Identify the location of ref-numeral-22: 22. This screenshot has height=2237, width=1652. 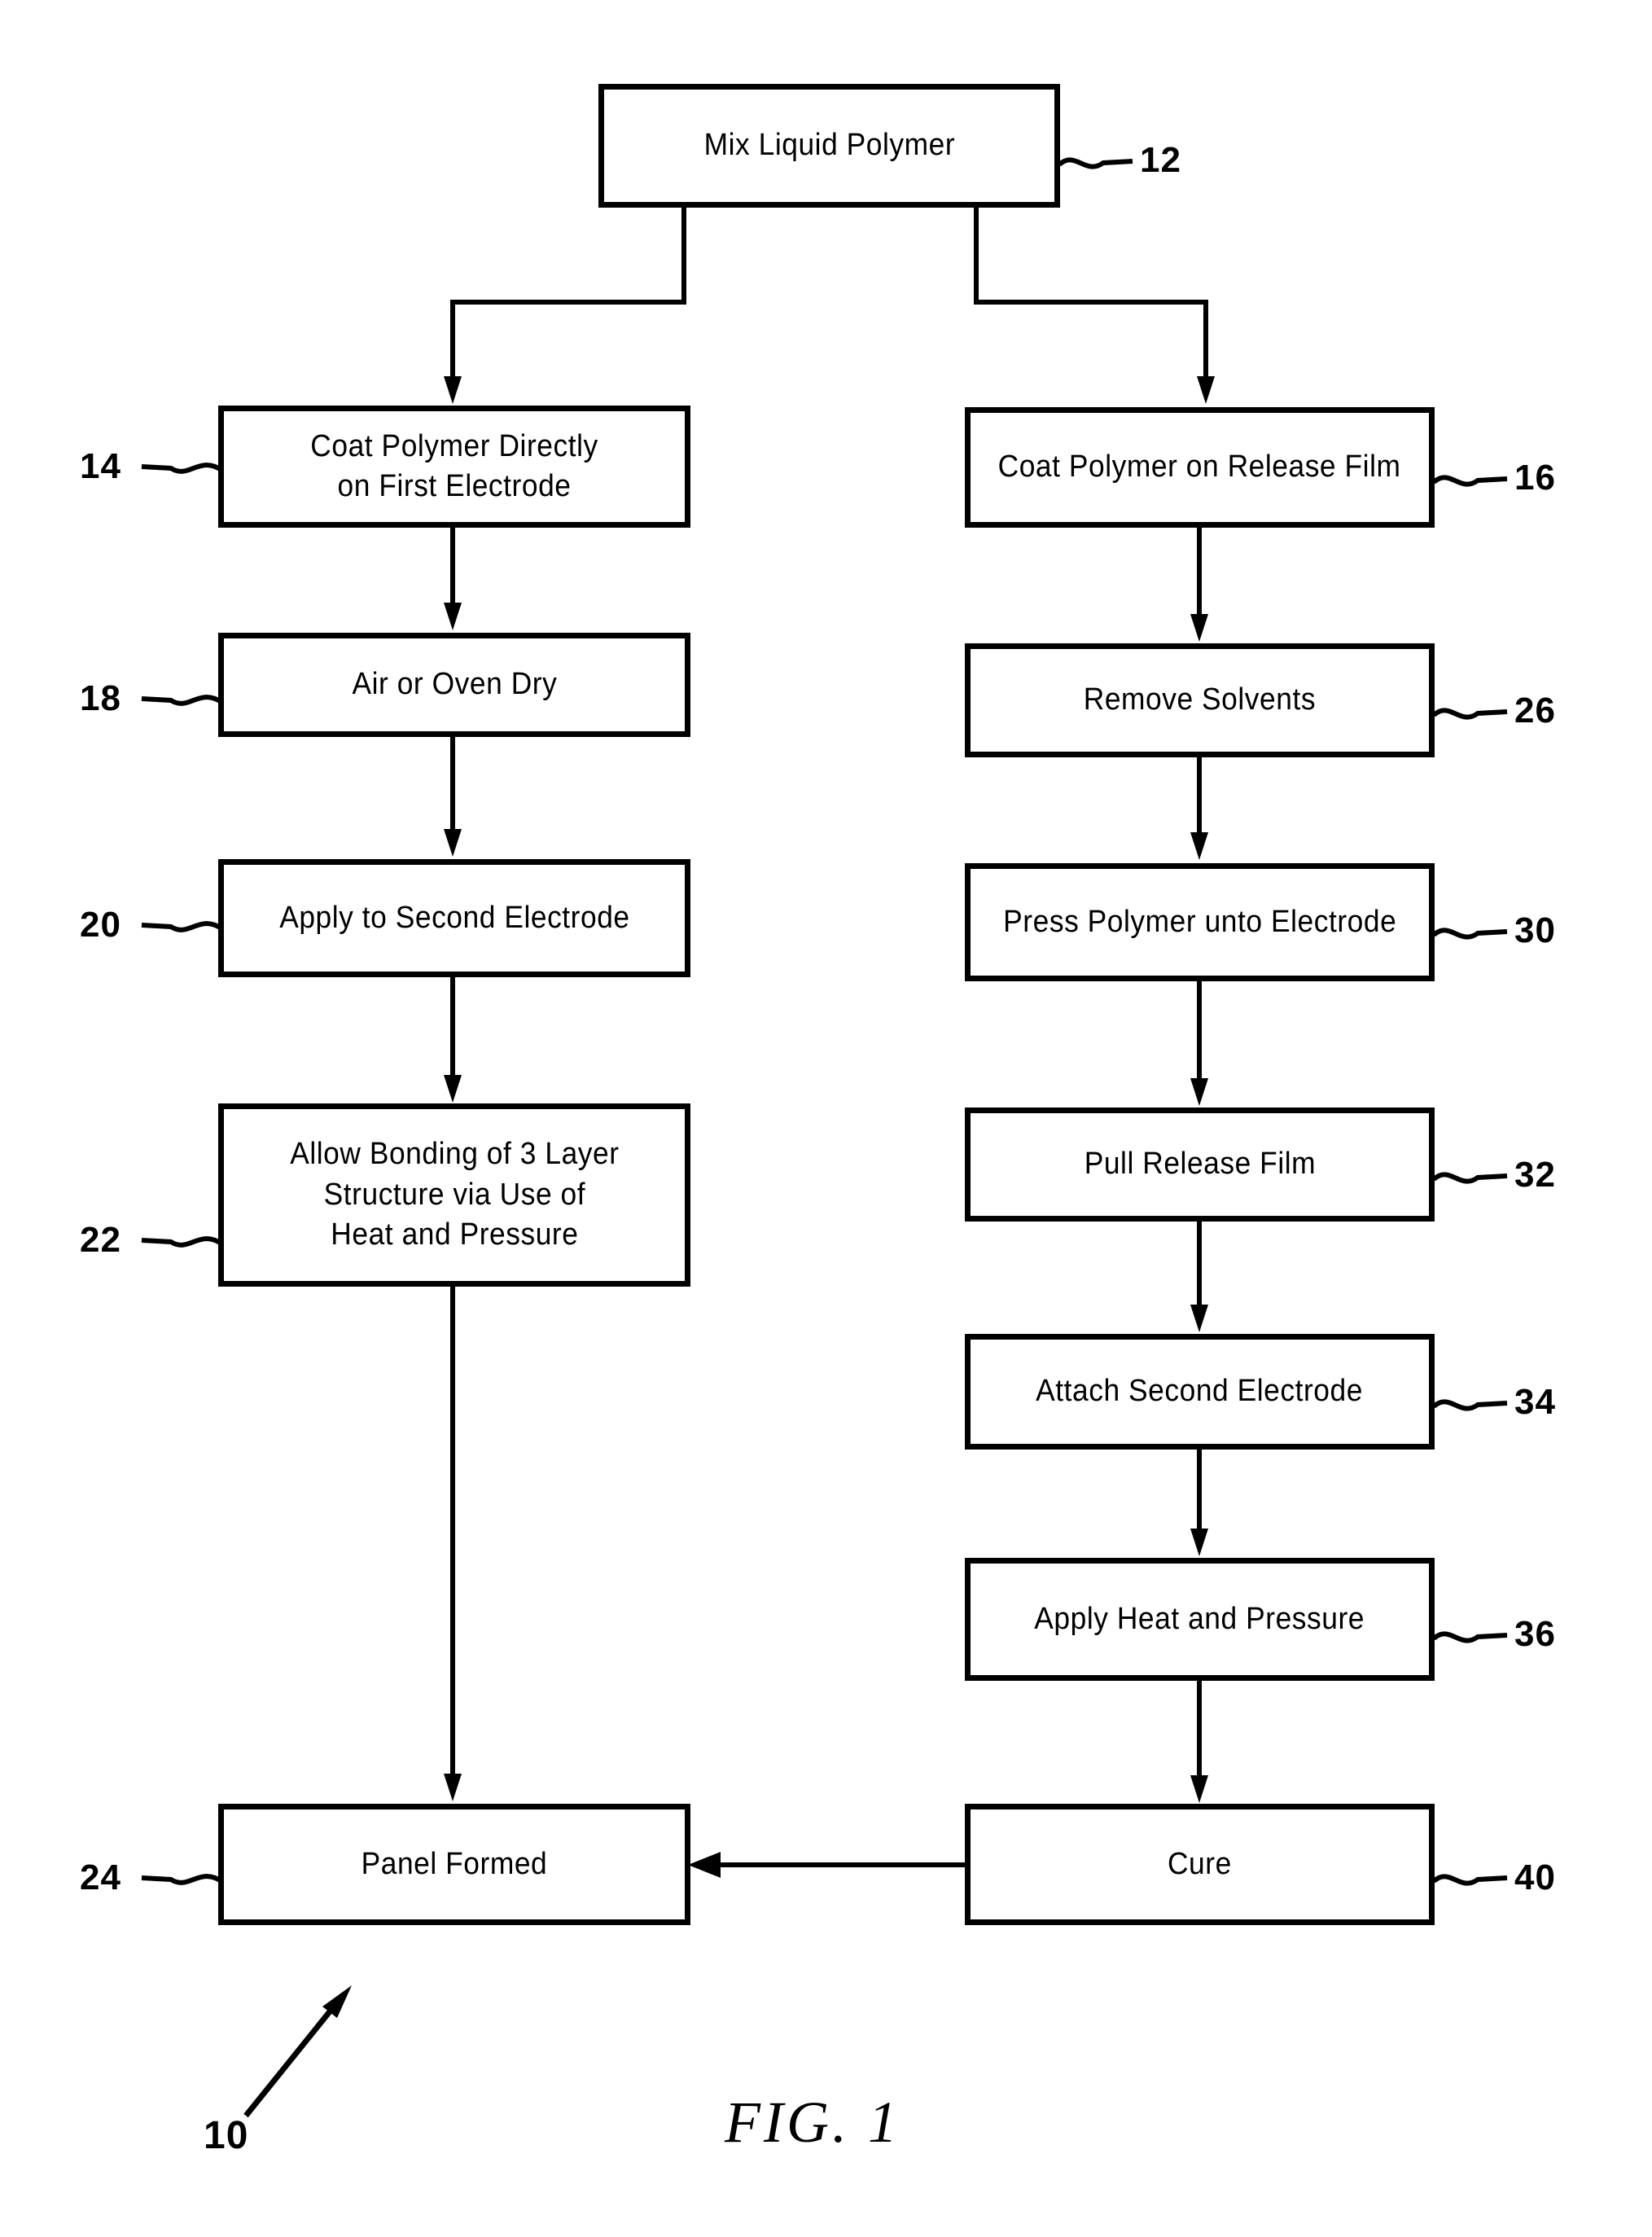
(100, 1240).